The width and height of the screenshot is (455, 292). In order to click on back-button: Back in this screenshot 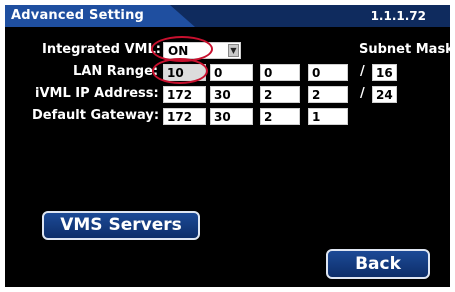, I will do `click(378, 264)`.